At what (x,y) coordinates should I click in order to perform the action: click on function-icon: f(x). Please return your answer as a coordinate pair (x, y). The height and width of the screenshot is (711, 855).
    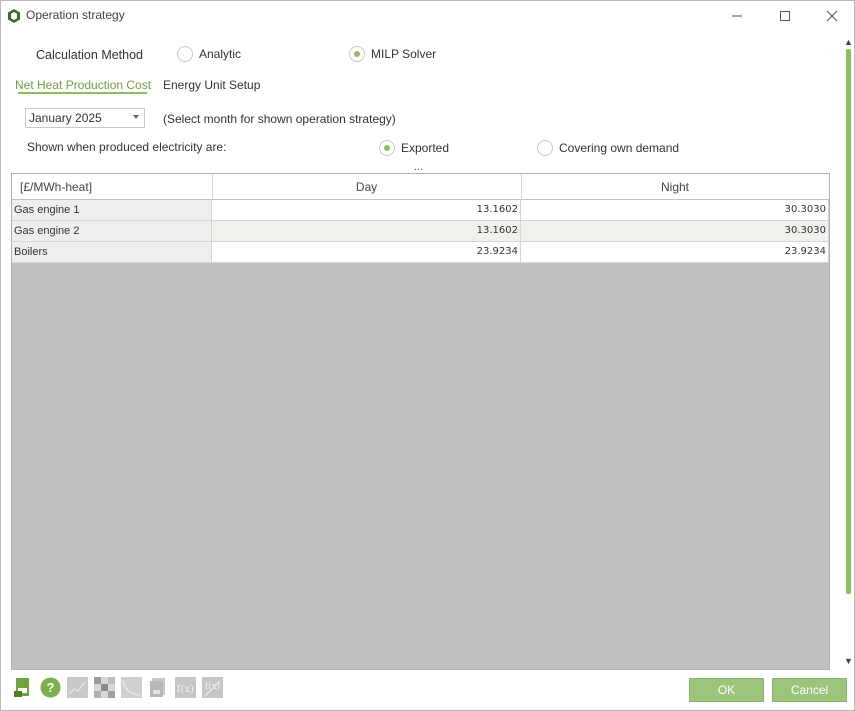
    Looking at the image, I should click on (185, 687).